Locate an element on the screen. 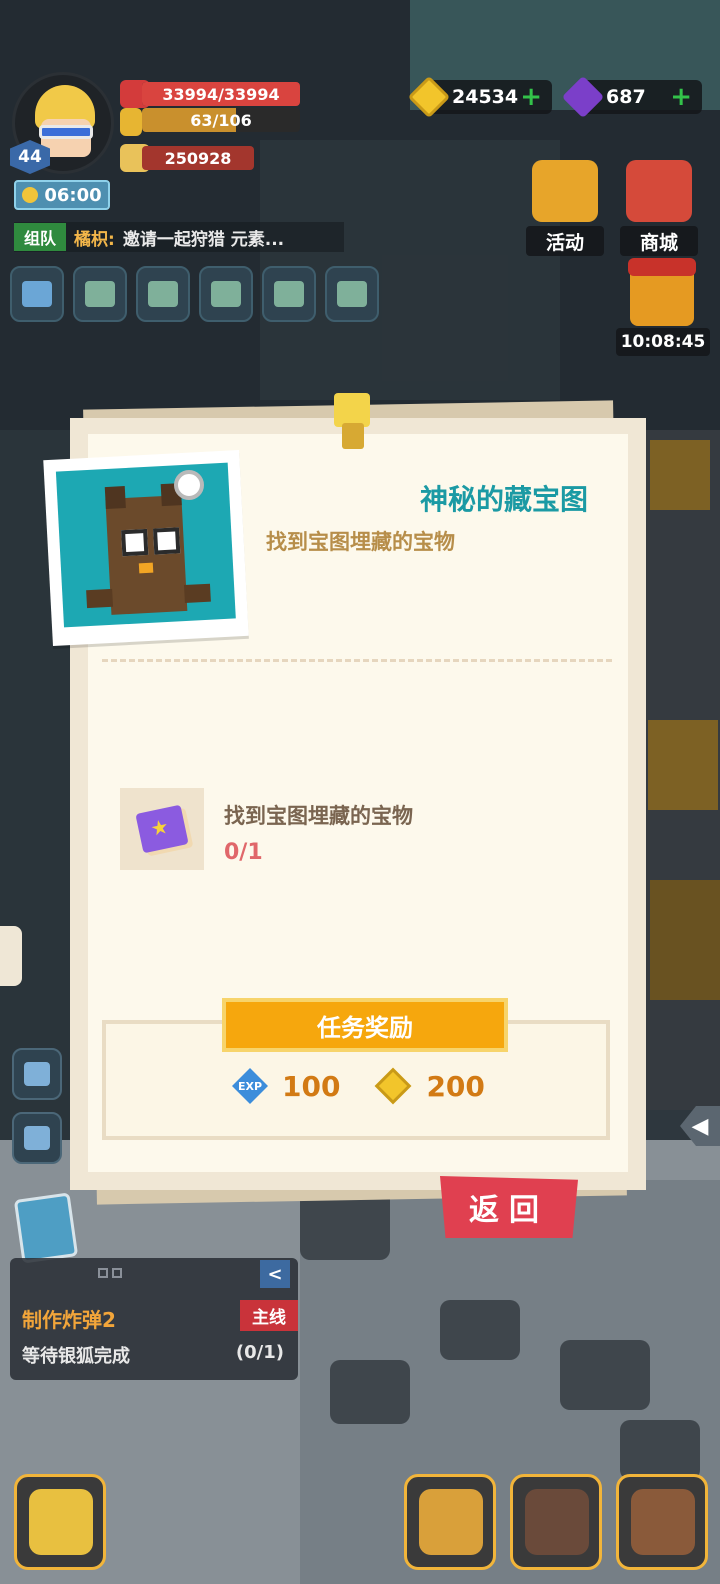  energy-text: 63/106 is located at coordinates (221, 120).